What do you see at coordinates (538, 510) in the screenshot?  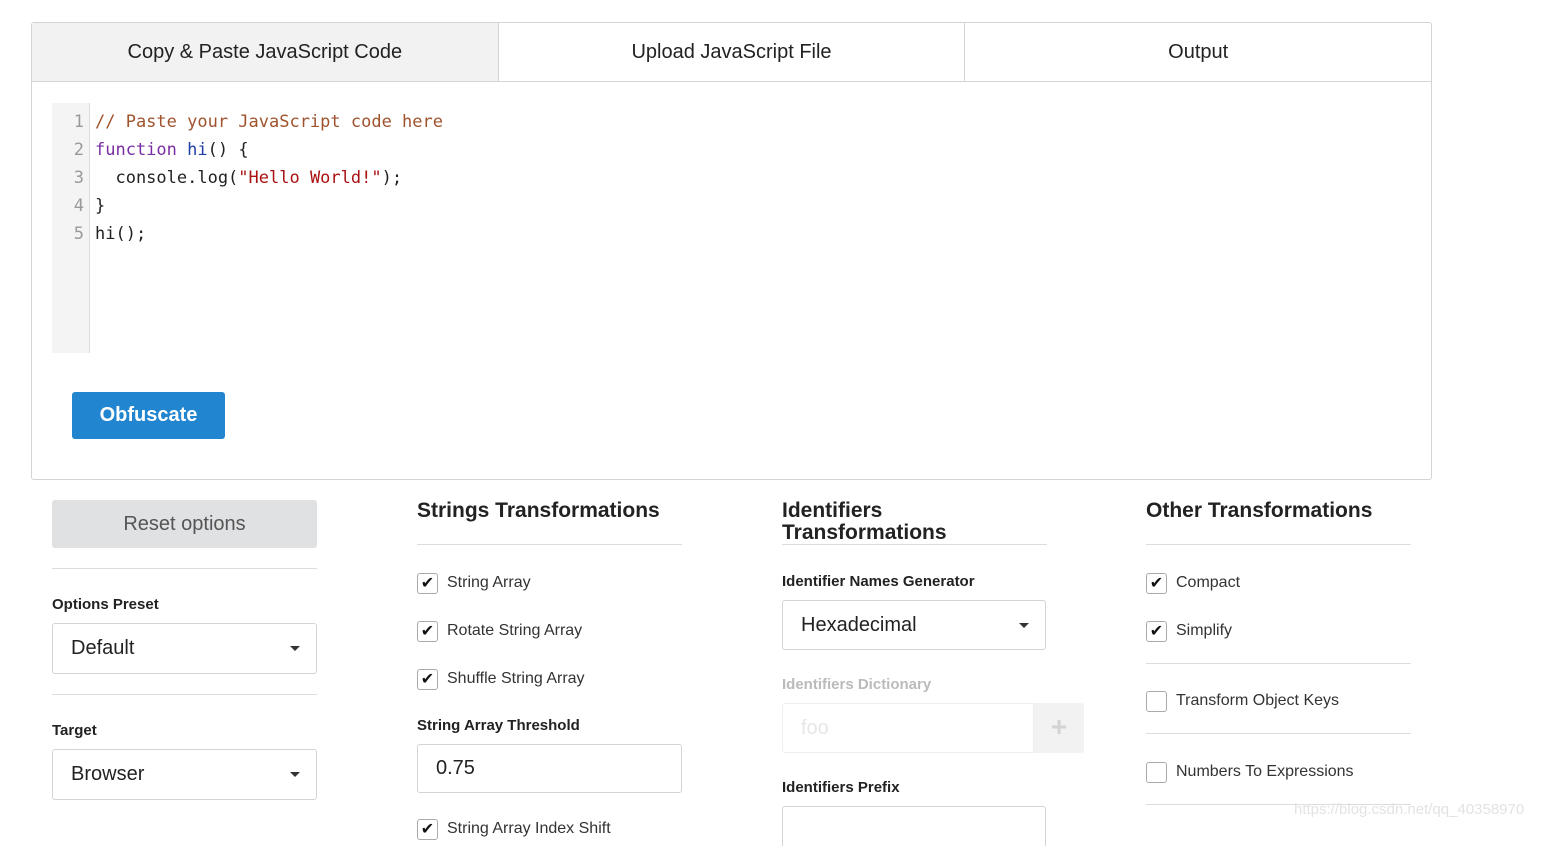 I see `section-heading: Strings Transformations` at bounding box center [538, 510].